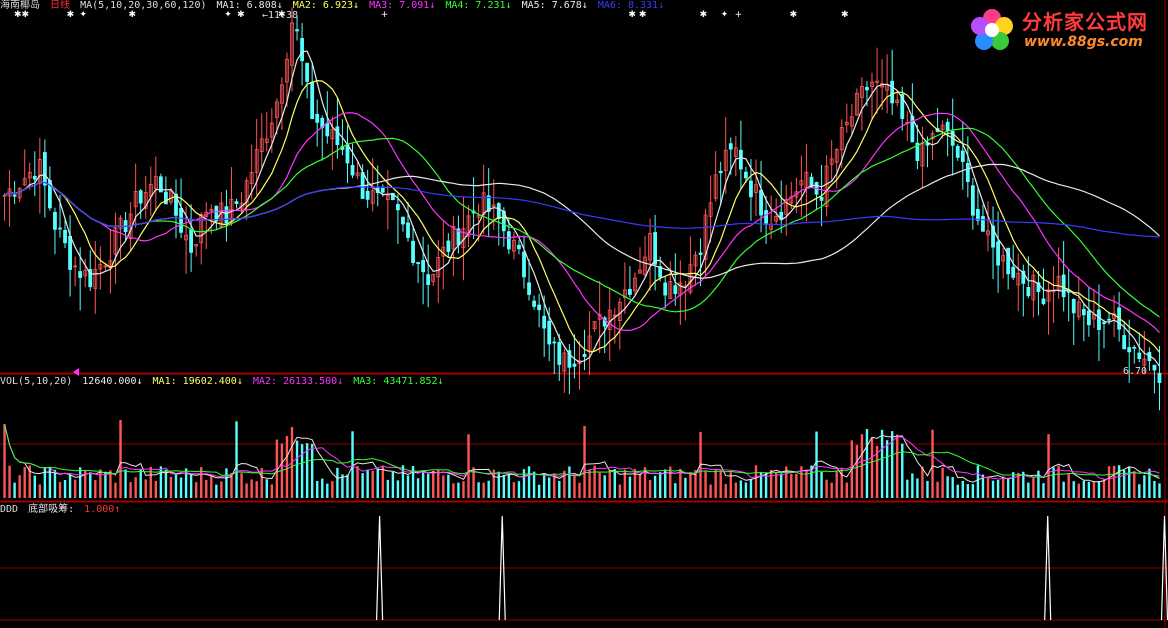 The width and height of the screenshot is (1168, 628). Describe the element at coordinates (51, 509) in the screenshot. I see `indicator-name: 底部吸筹:` at that location.